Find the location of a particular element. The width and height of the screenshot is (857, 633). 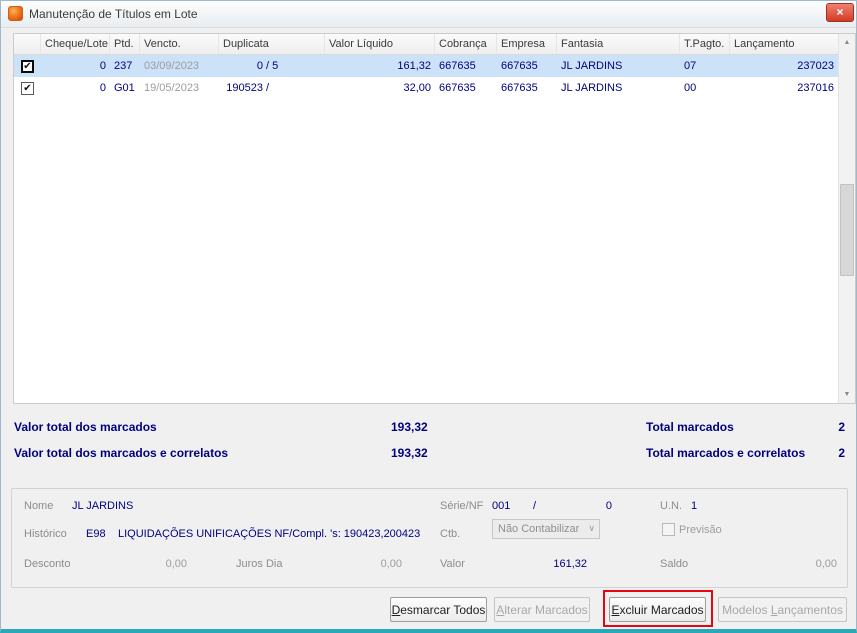

valor-label: Valor is located at coordinates (452, 564).